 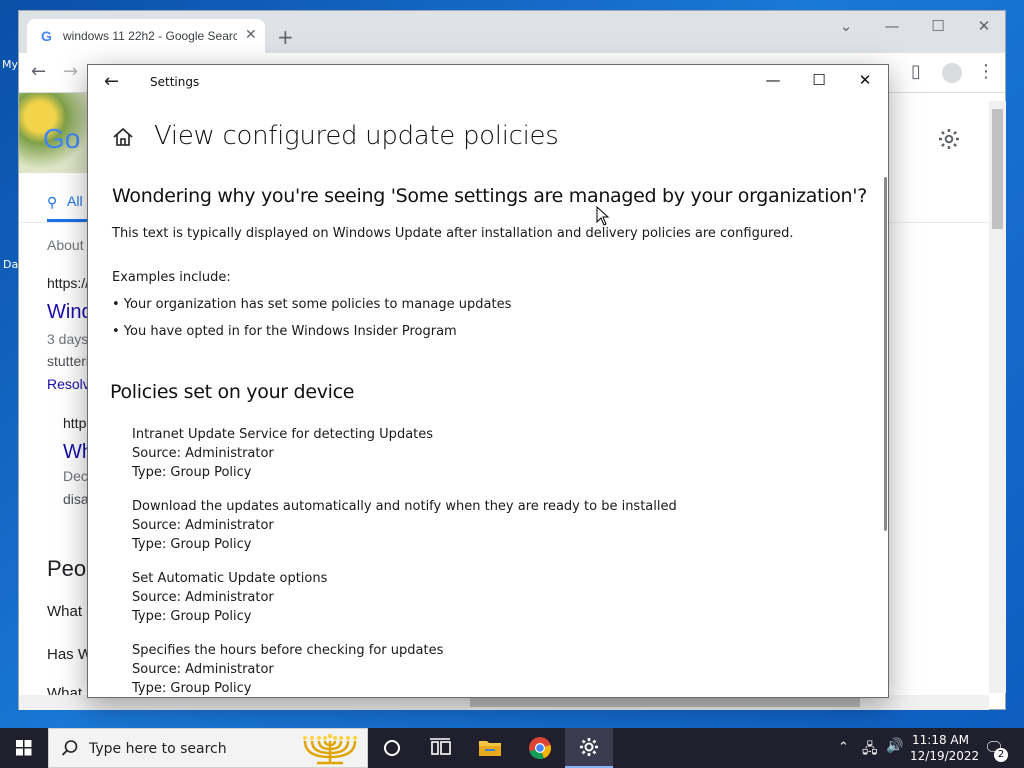 I want to click on taskbar-search-box: Type here to search, so click(x=208, y=748).